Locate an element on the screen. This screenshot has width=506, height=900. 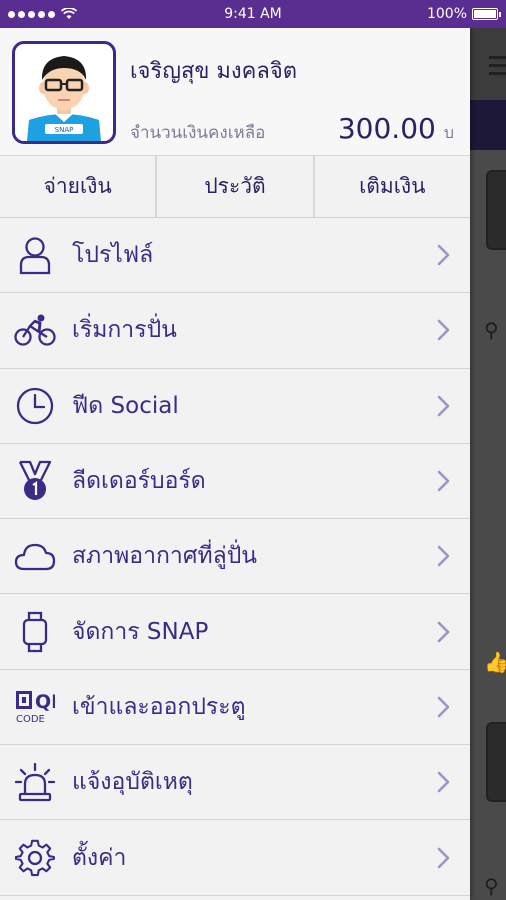
medal-icon is located at coordinates (35, 481).